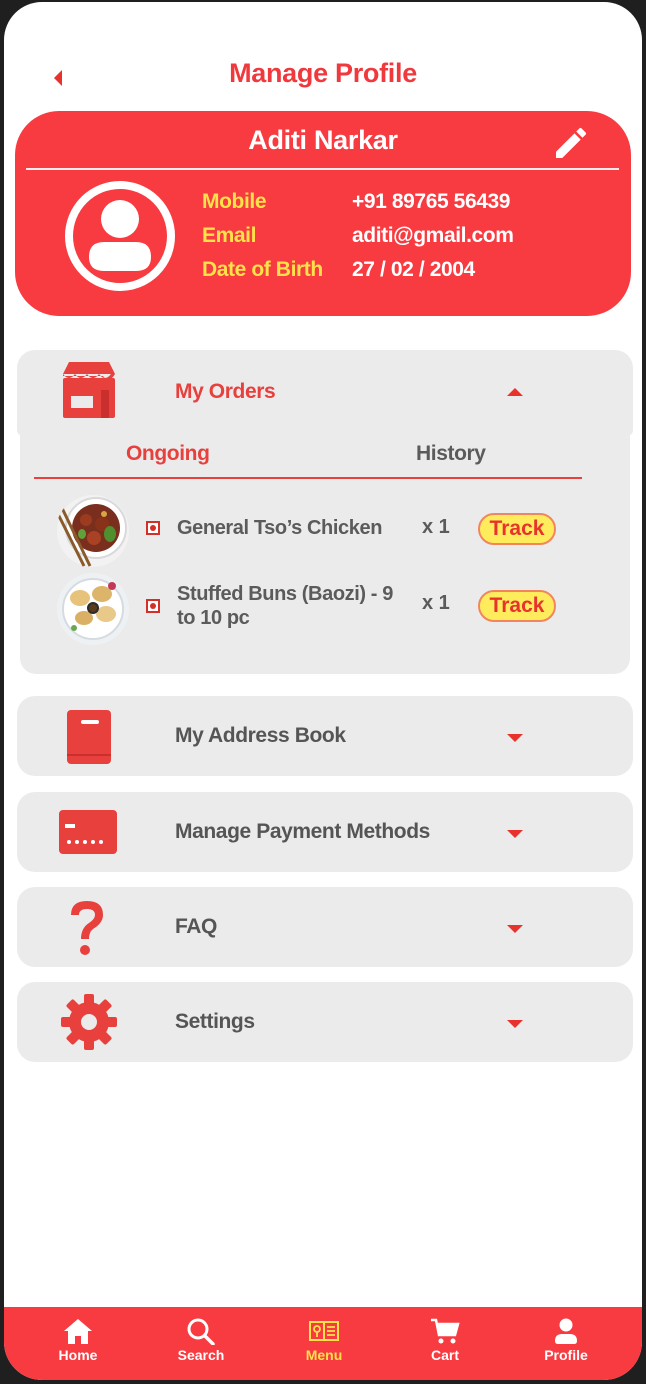 Image resolution: width=646 pixels, height=1384 pixels. Describe the element at coordinates (88, 832) in the screenshot. I see `credit-card-icon` at that location.